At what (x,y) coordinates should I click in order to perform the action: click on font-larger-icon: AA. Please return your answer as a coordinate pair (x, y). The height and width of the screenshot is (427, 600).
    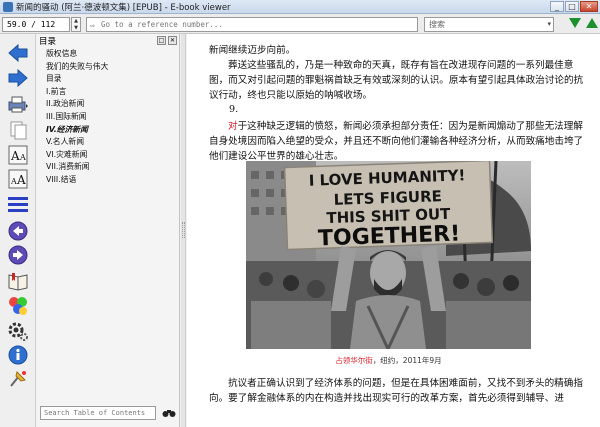
    Looking at the image, I should click on (18, 155).